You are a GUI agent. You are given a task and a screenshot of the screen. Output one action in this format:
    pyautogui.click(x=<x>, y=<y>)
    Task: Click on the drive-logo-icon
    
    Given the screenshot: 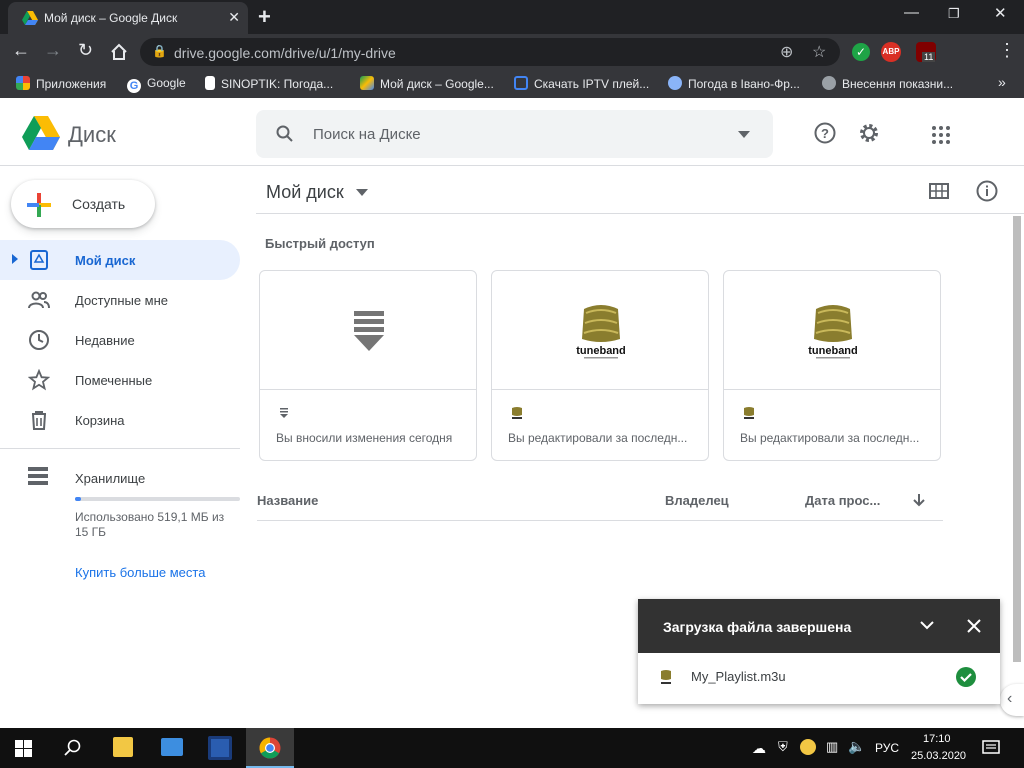 What is the action you would take?
    pyautogui.click(x=41, y=133)
    